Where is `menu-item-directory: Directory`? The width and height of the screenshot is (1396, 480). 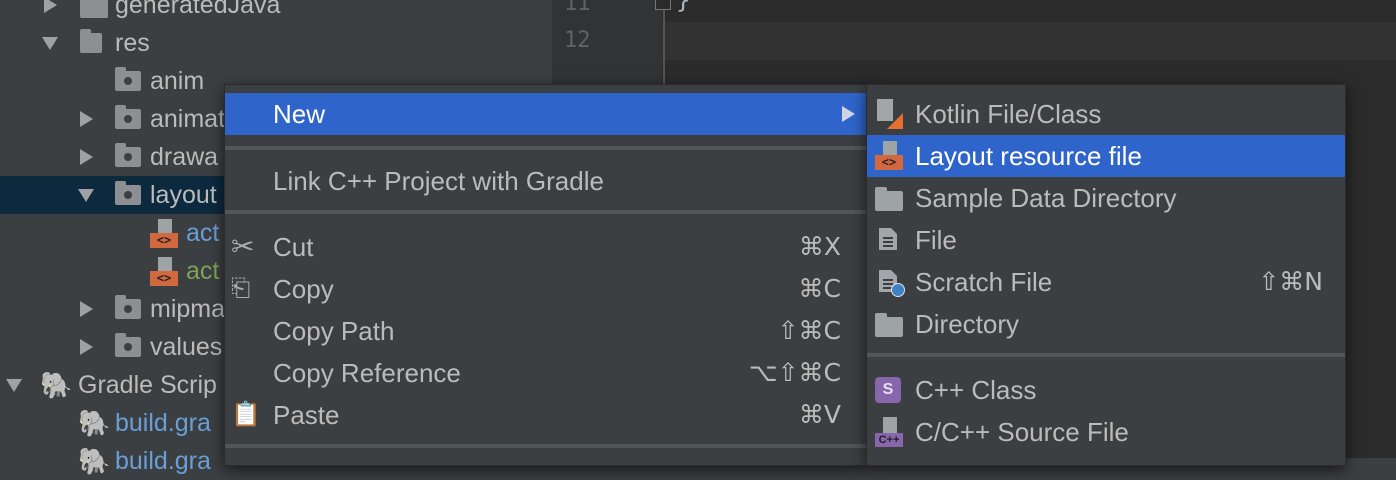
menu-item-directory: Directory is located at coordinates (1106, 324).